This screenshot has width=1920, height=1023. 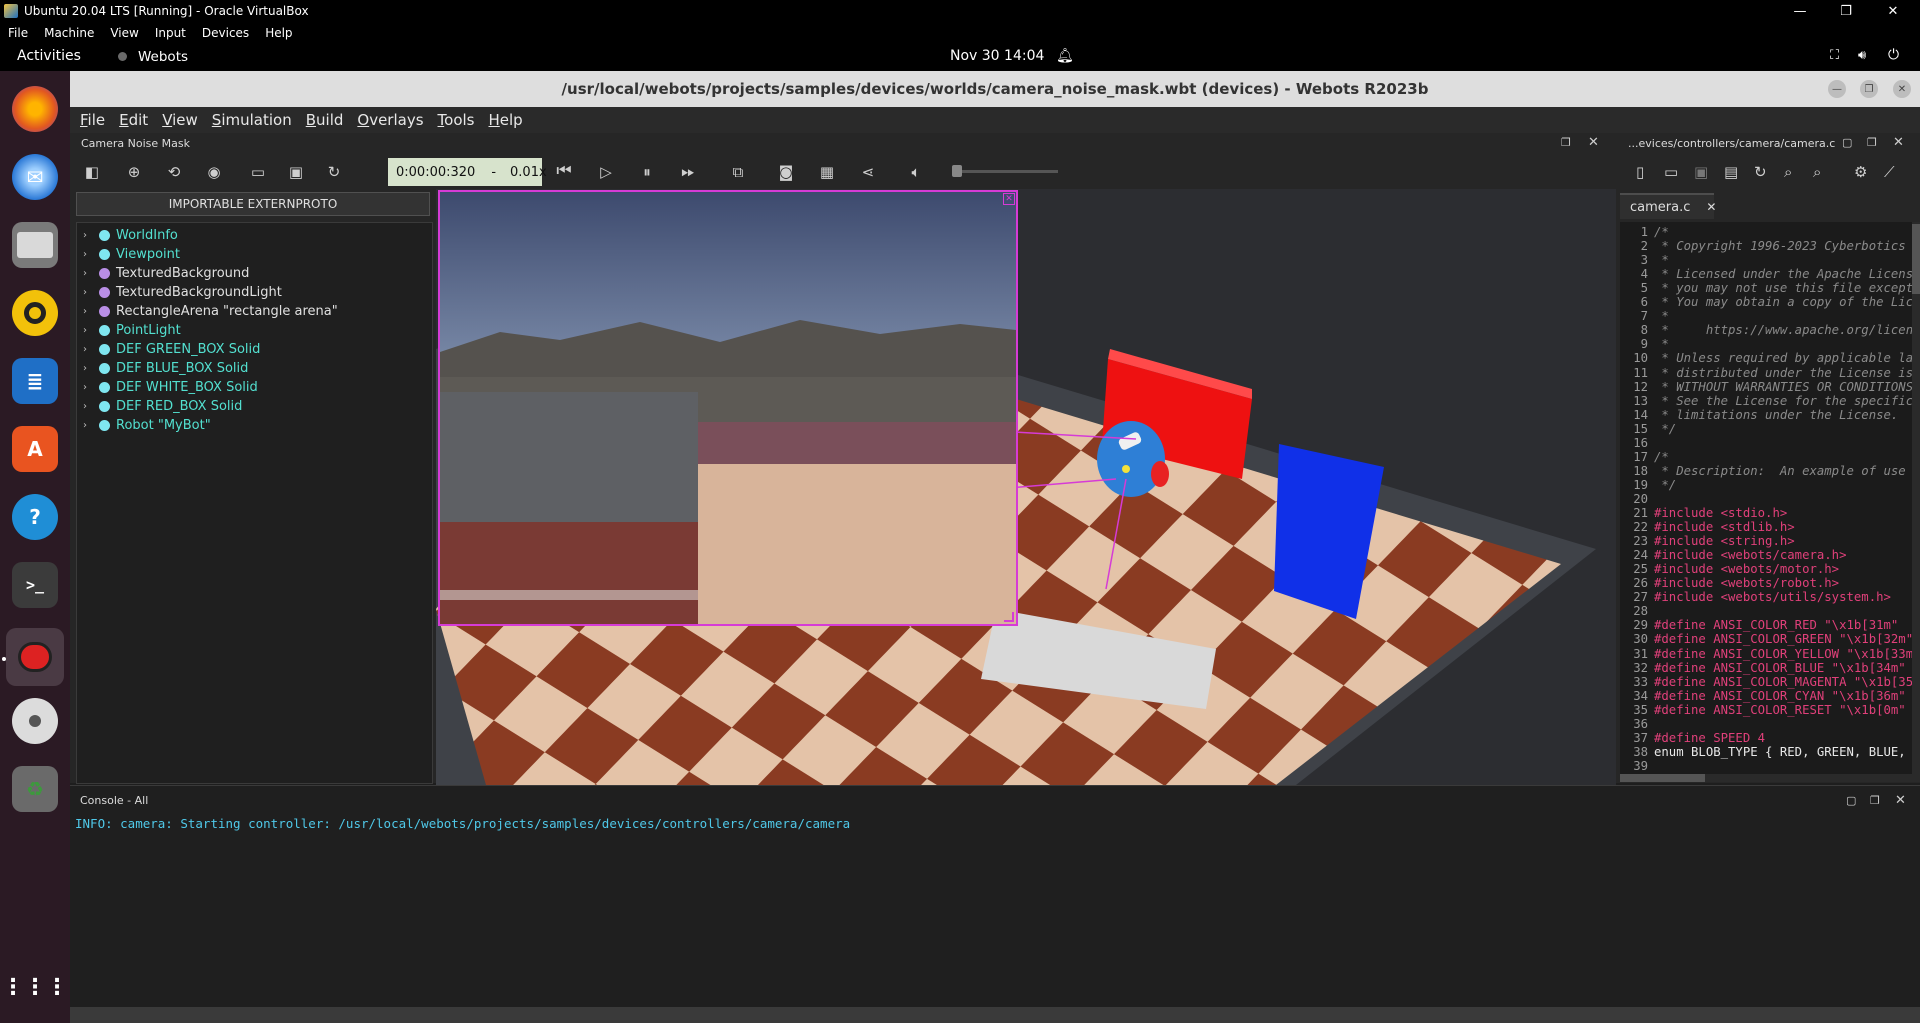 What do you see at coordinates (1902, 89) in the screenshot?
I see `webots-close-icon: ✕` at bounding box center [1902, 89].